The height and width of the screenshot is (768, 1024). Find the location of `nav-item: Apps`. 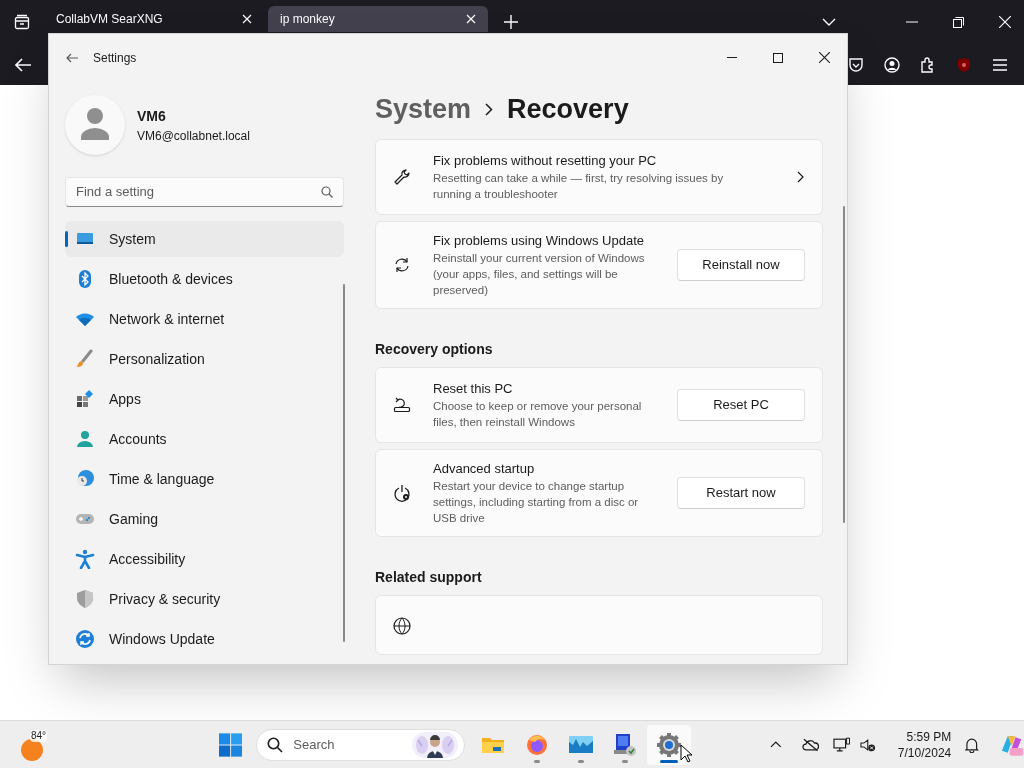

nav-item: Apps is located at coordinates (204, 399).